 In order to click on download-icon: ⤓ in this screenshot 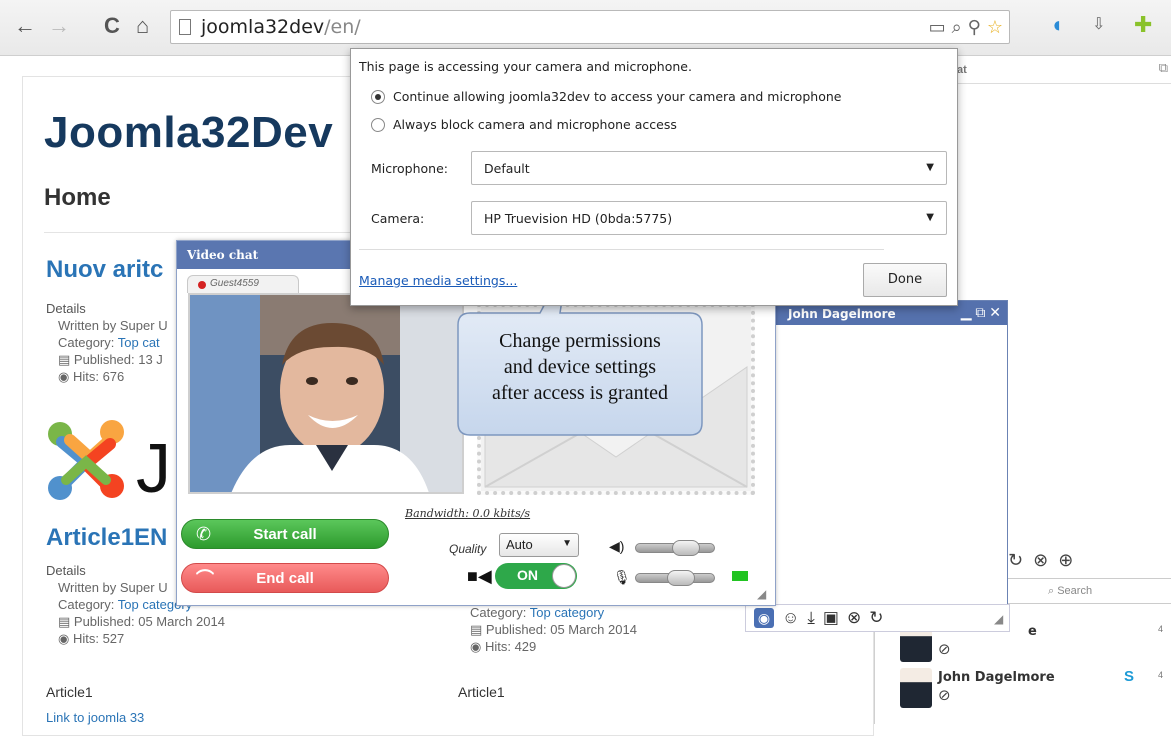, I will do `click(811, 618)`.